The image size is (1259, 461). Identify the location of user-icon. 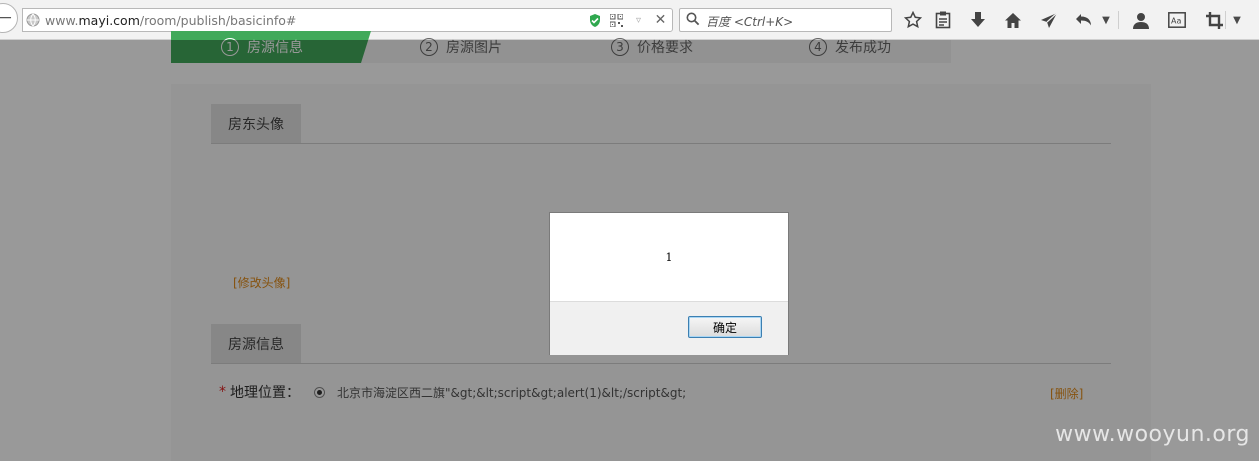
(1141, 20).